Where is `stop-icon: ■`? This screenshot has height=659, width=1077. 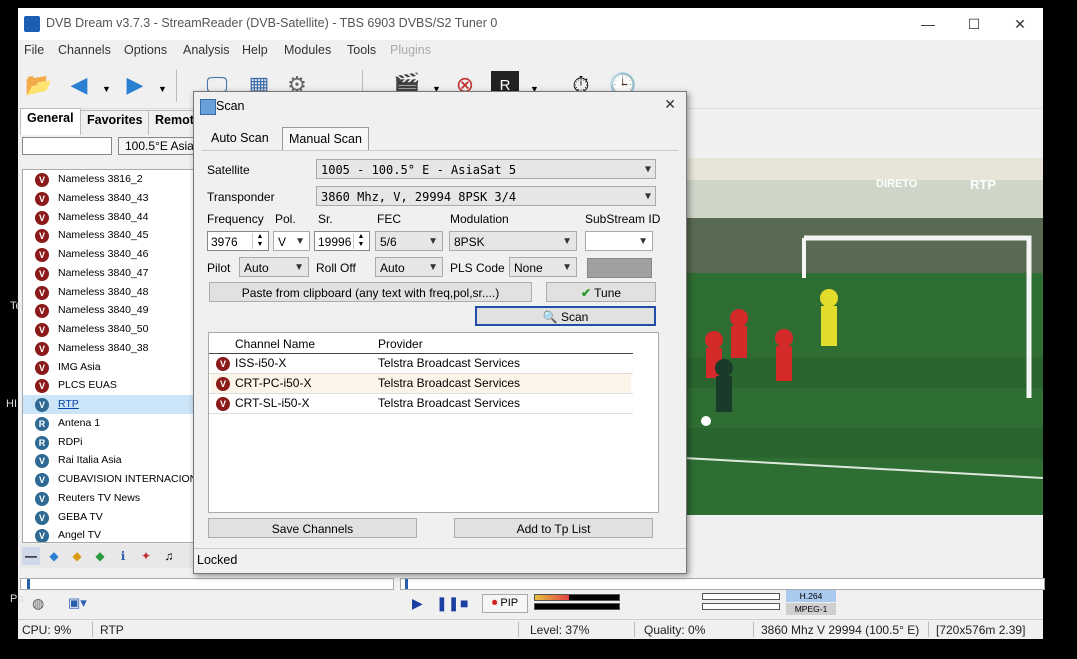 stop-icon: ■ is located at coordinates (464, 603).